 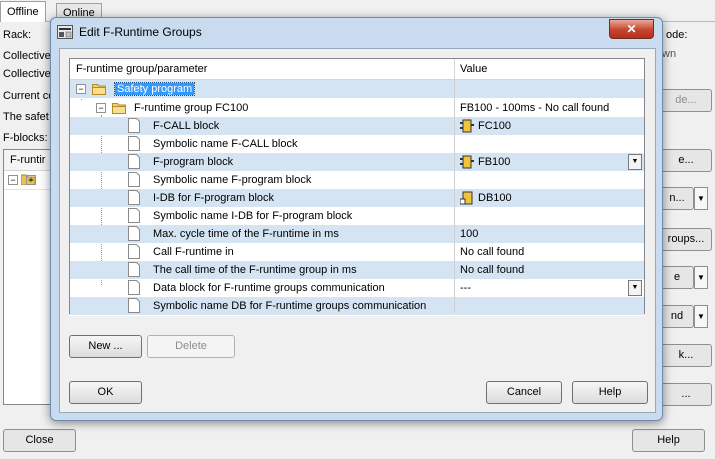 What do you see at coordinates (141, 69) in the screenshot?
I see `column-header-parameter: F-runtime group/parameter` at bounding box center [141, 69].